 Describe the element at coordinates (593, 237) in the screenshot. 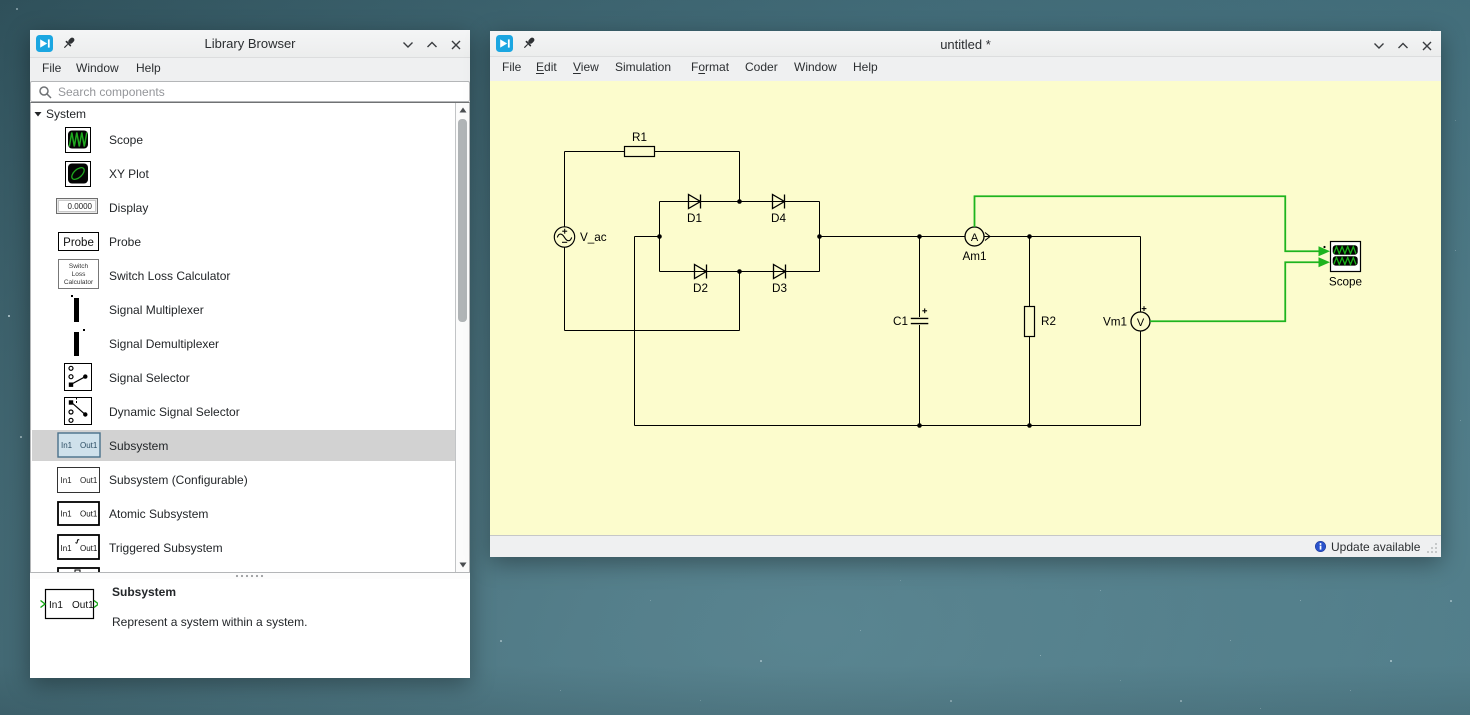

I see `svg-text: V_ac` at that location.